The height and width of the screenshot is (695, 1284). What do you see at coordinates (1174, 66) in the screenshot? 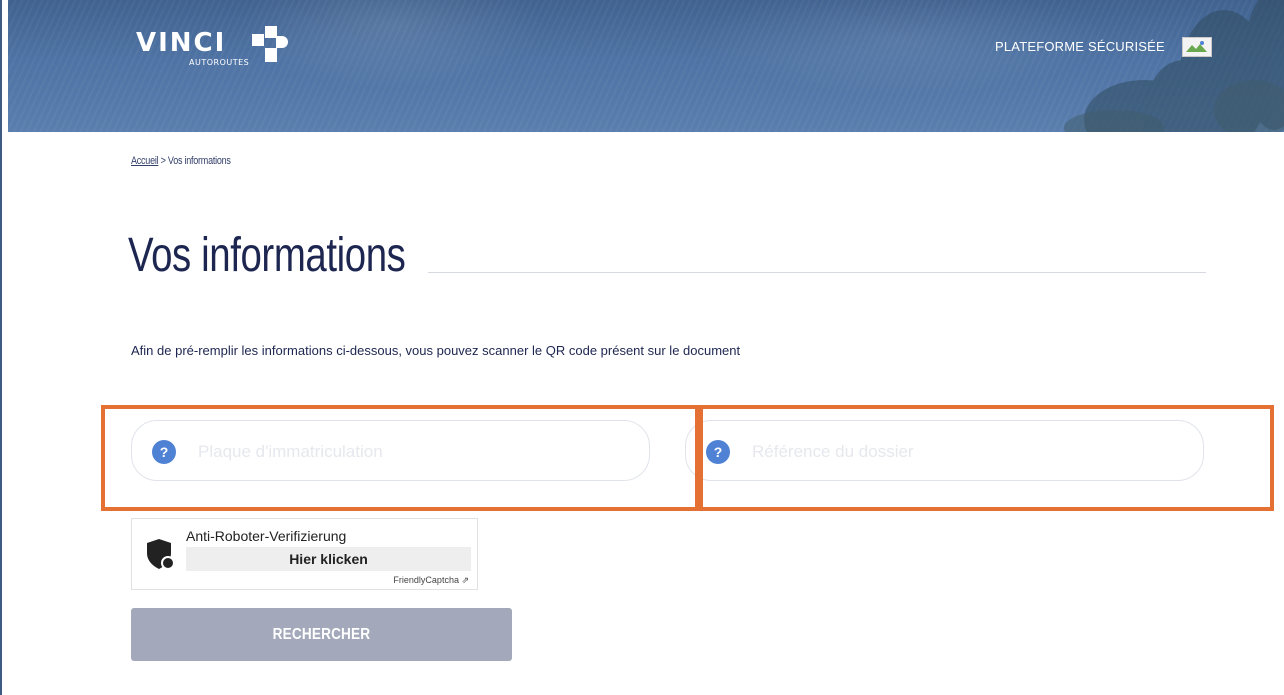
I see `header-foliage-decoration` at bounding box center [1174, 66].